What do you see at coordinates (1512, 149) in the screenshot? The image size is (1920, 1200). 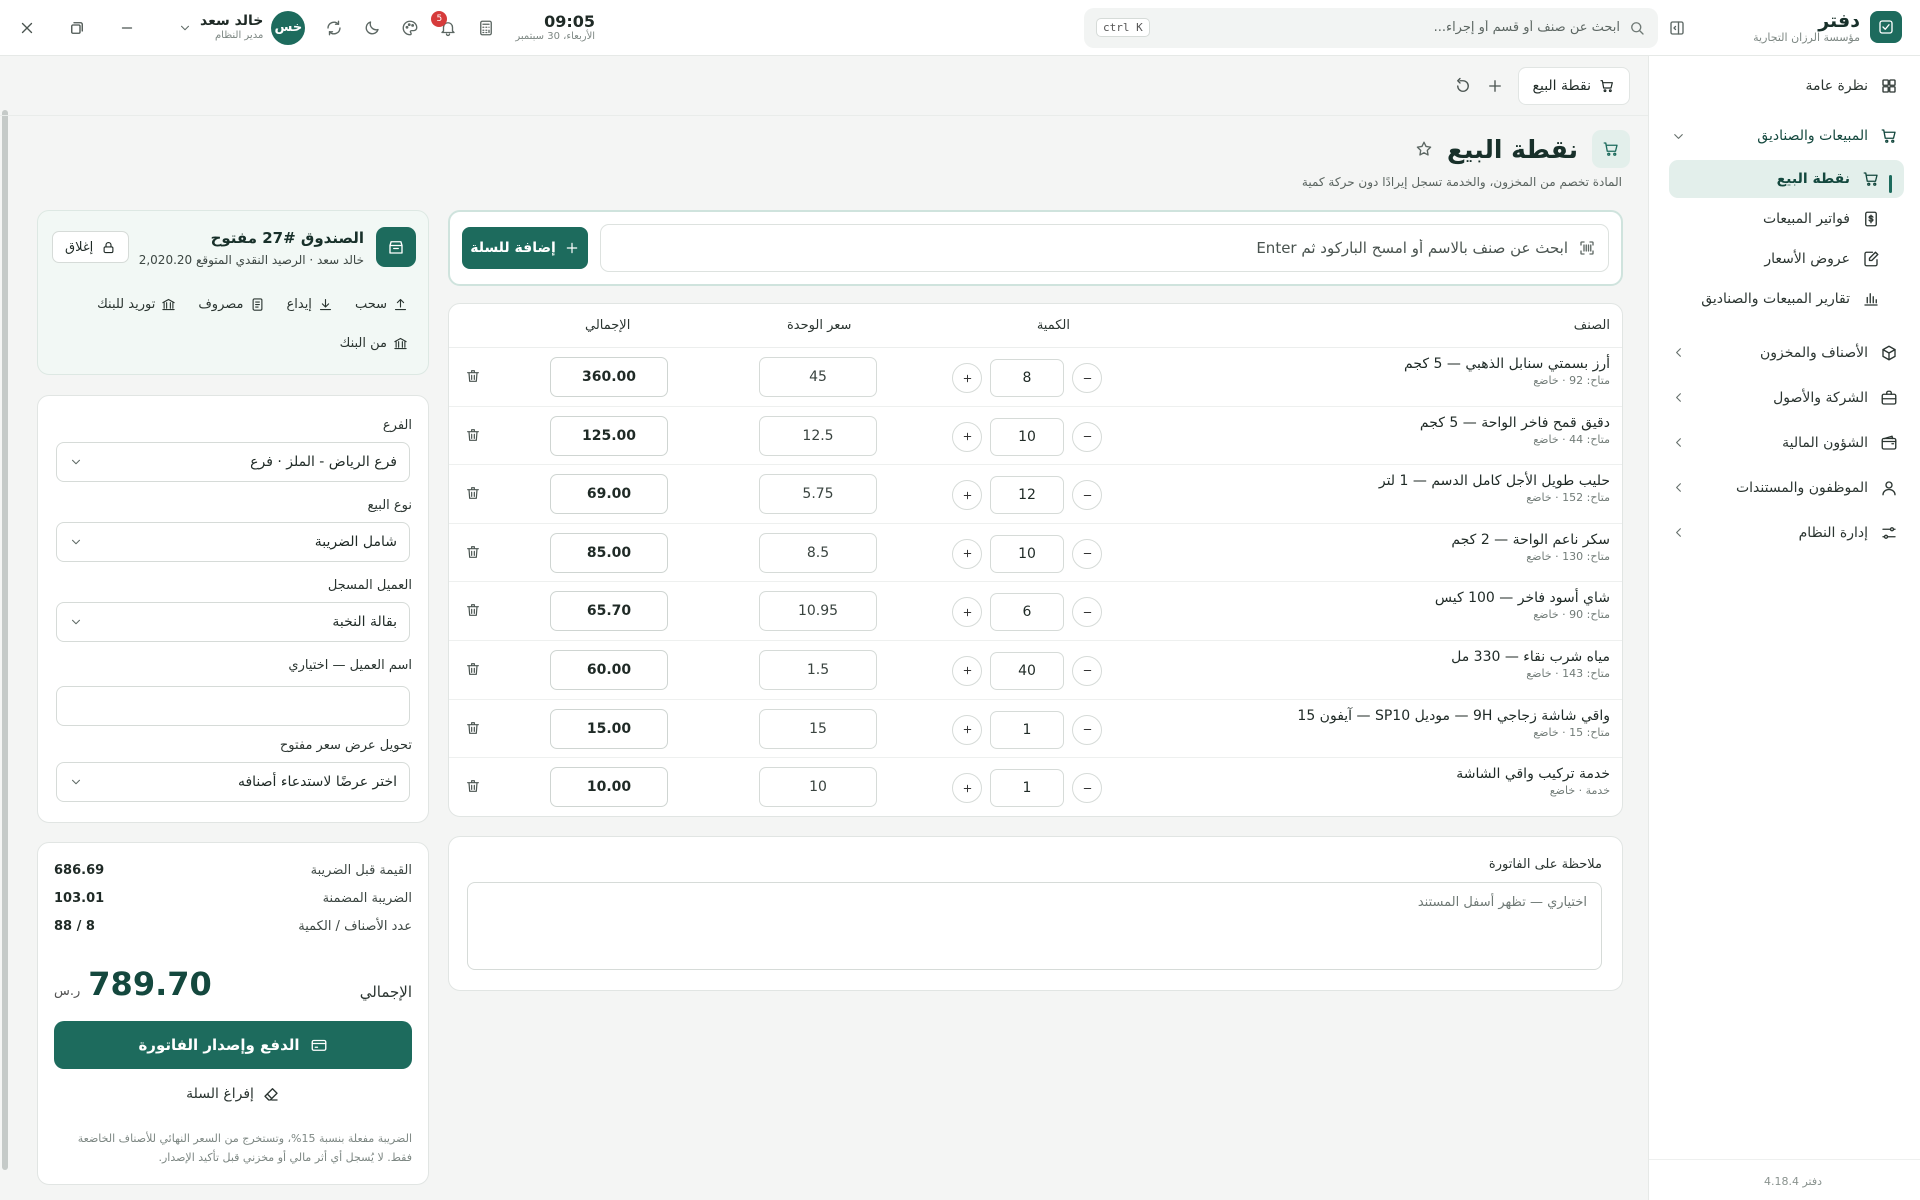 I see `page-title: نقطة البيع` at bounding box center [1512, 149].